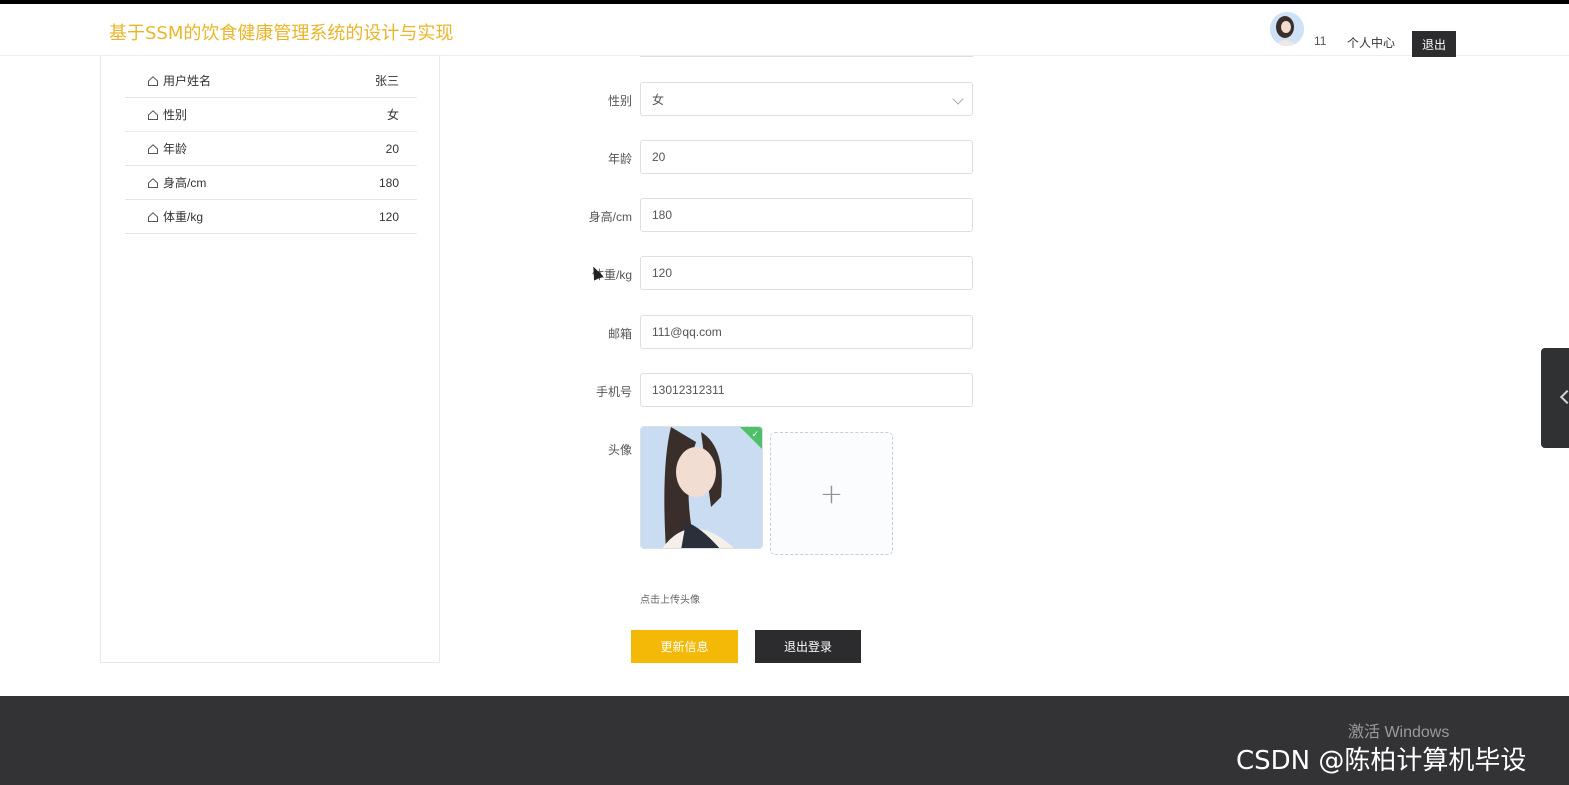 Image resolution: width=1569 pixels, height=785 pixels. I want to click on email-label: 邮箱, so click(619, 334).